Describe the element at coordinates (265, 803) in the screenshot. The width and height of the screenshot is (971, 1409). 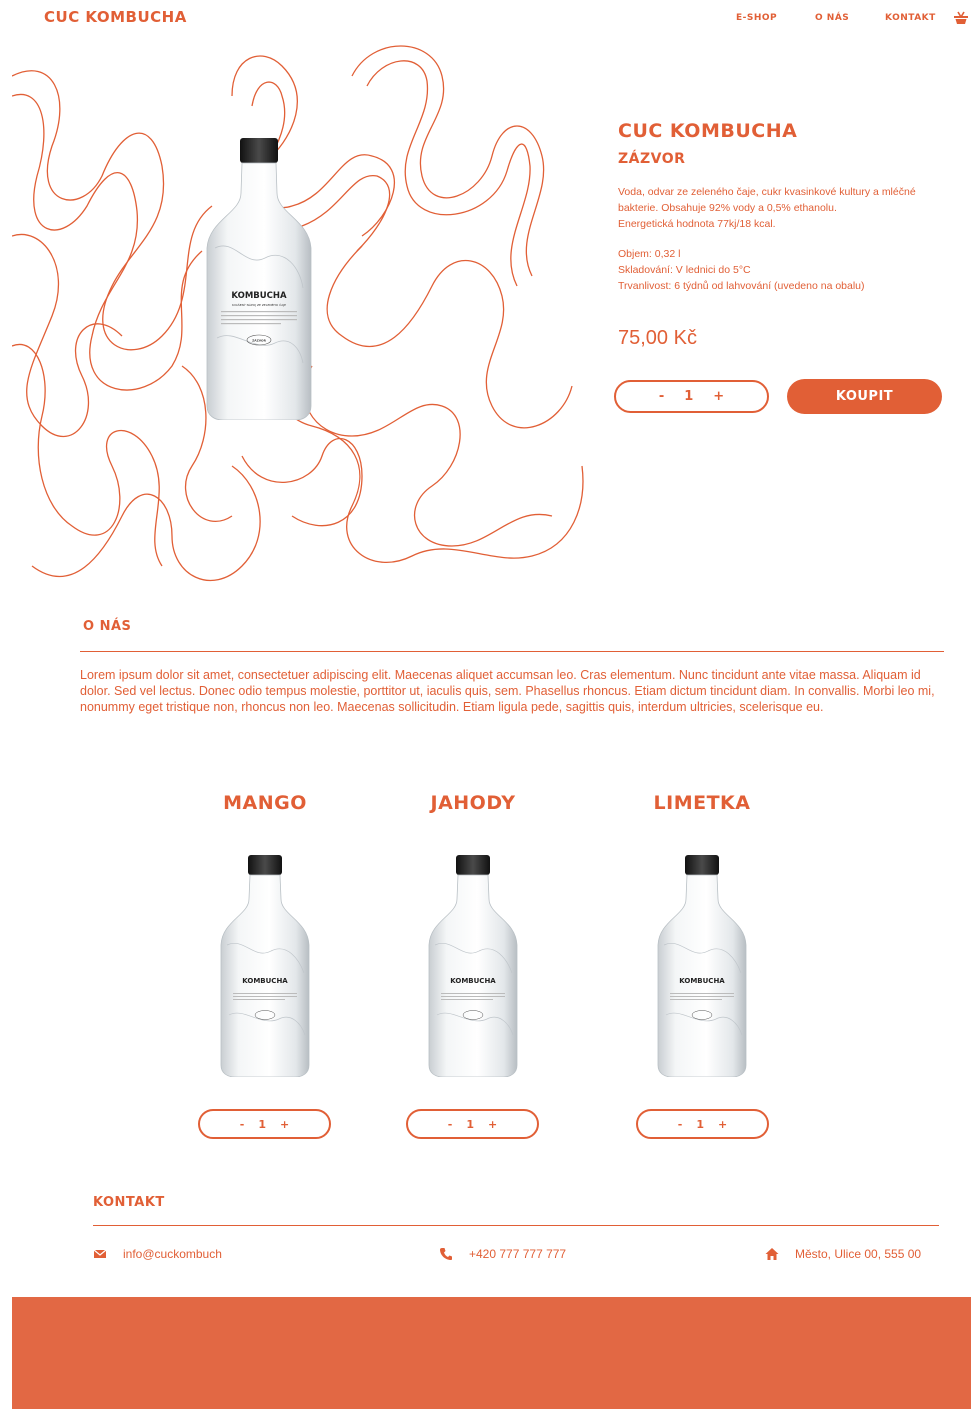
I see `card-title-mango: MANGO` at that location.